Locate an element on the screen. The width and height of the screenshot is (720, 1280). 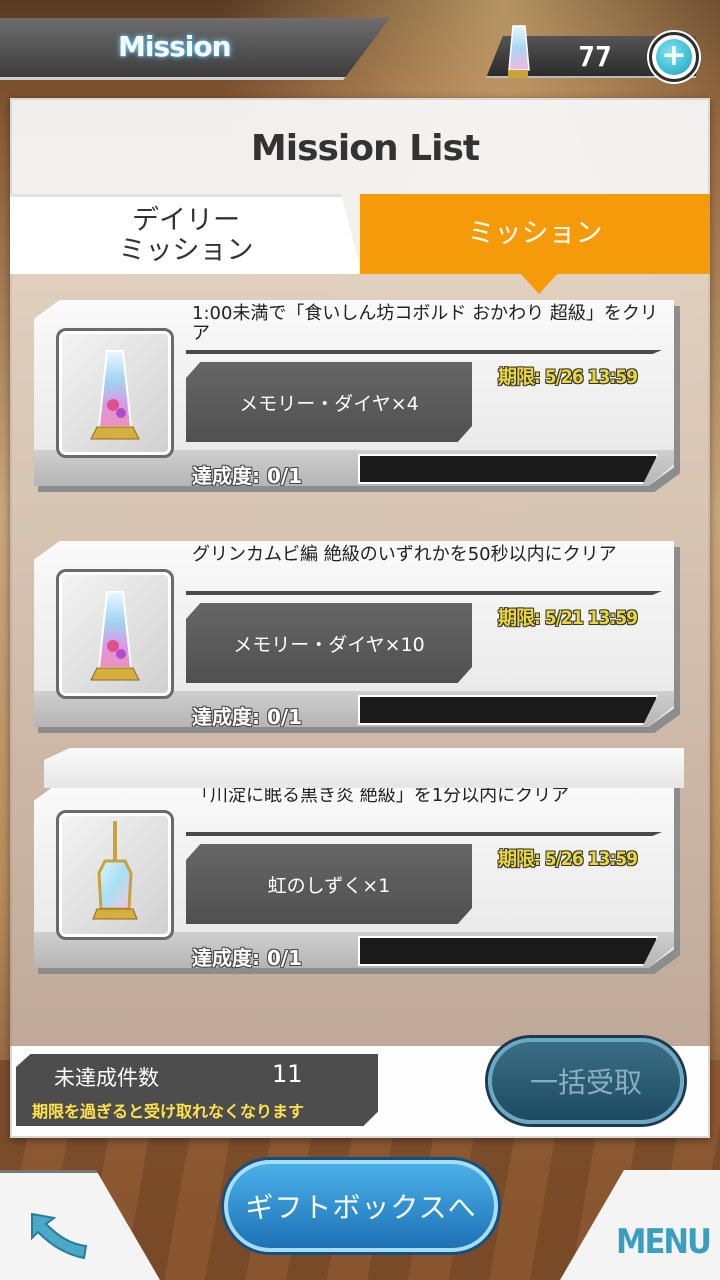
rainbow-drop-bottle-icon is located at coordinates (115, 870).